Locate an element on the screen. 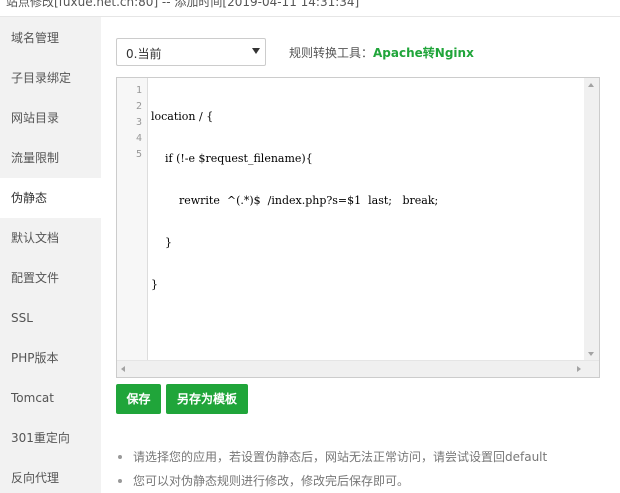 The height and width of the screenshot is (493, 620). sidebar-item-site-directory: 网站目录 is located at coordinates (50, 118).